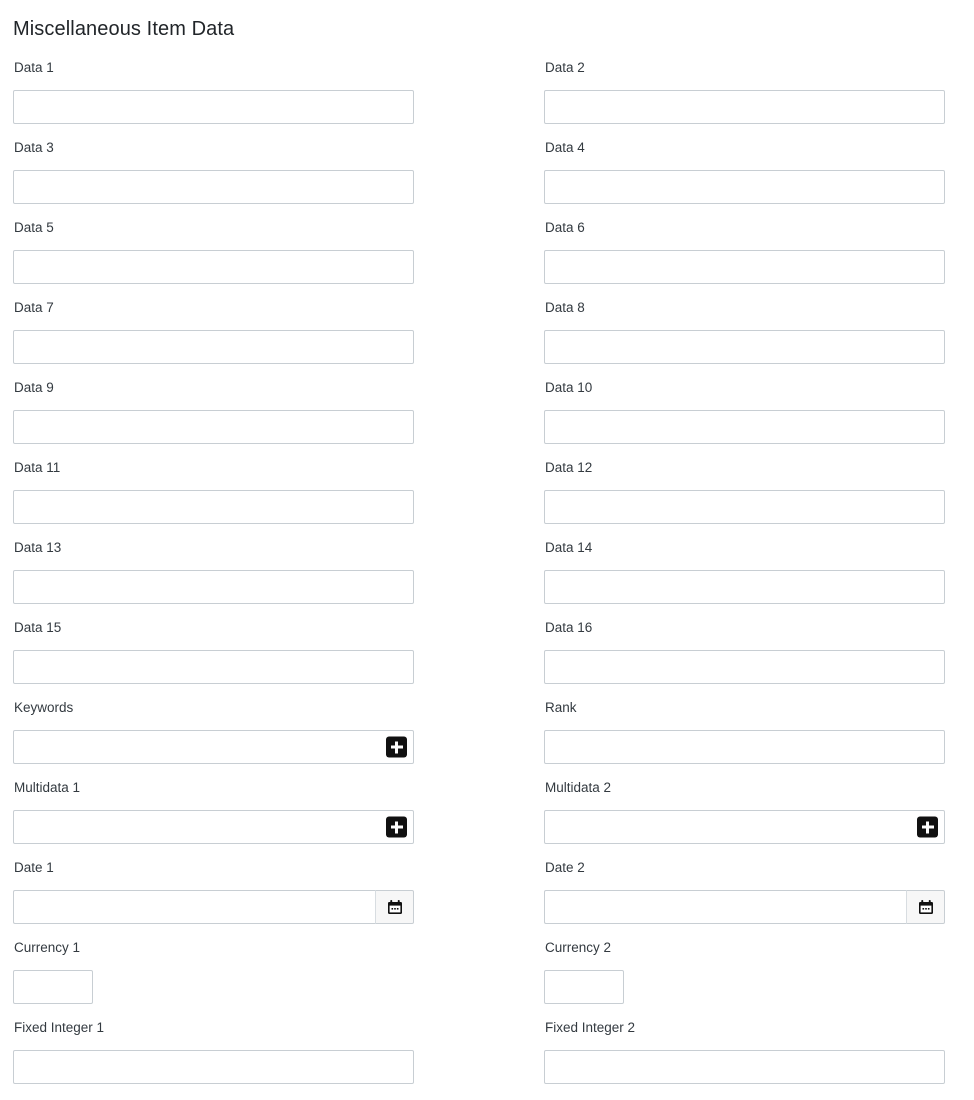 The height and width of the screenshot is (1100, 974). Describe the element at coordinates (34, 867) in the screenshot. I see `field-label-date-1: Date 1` at that location.